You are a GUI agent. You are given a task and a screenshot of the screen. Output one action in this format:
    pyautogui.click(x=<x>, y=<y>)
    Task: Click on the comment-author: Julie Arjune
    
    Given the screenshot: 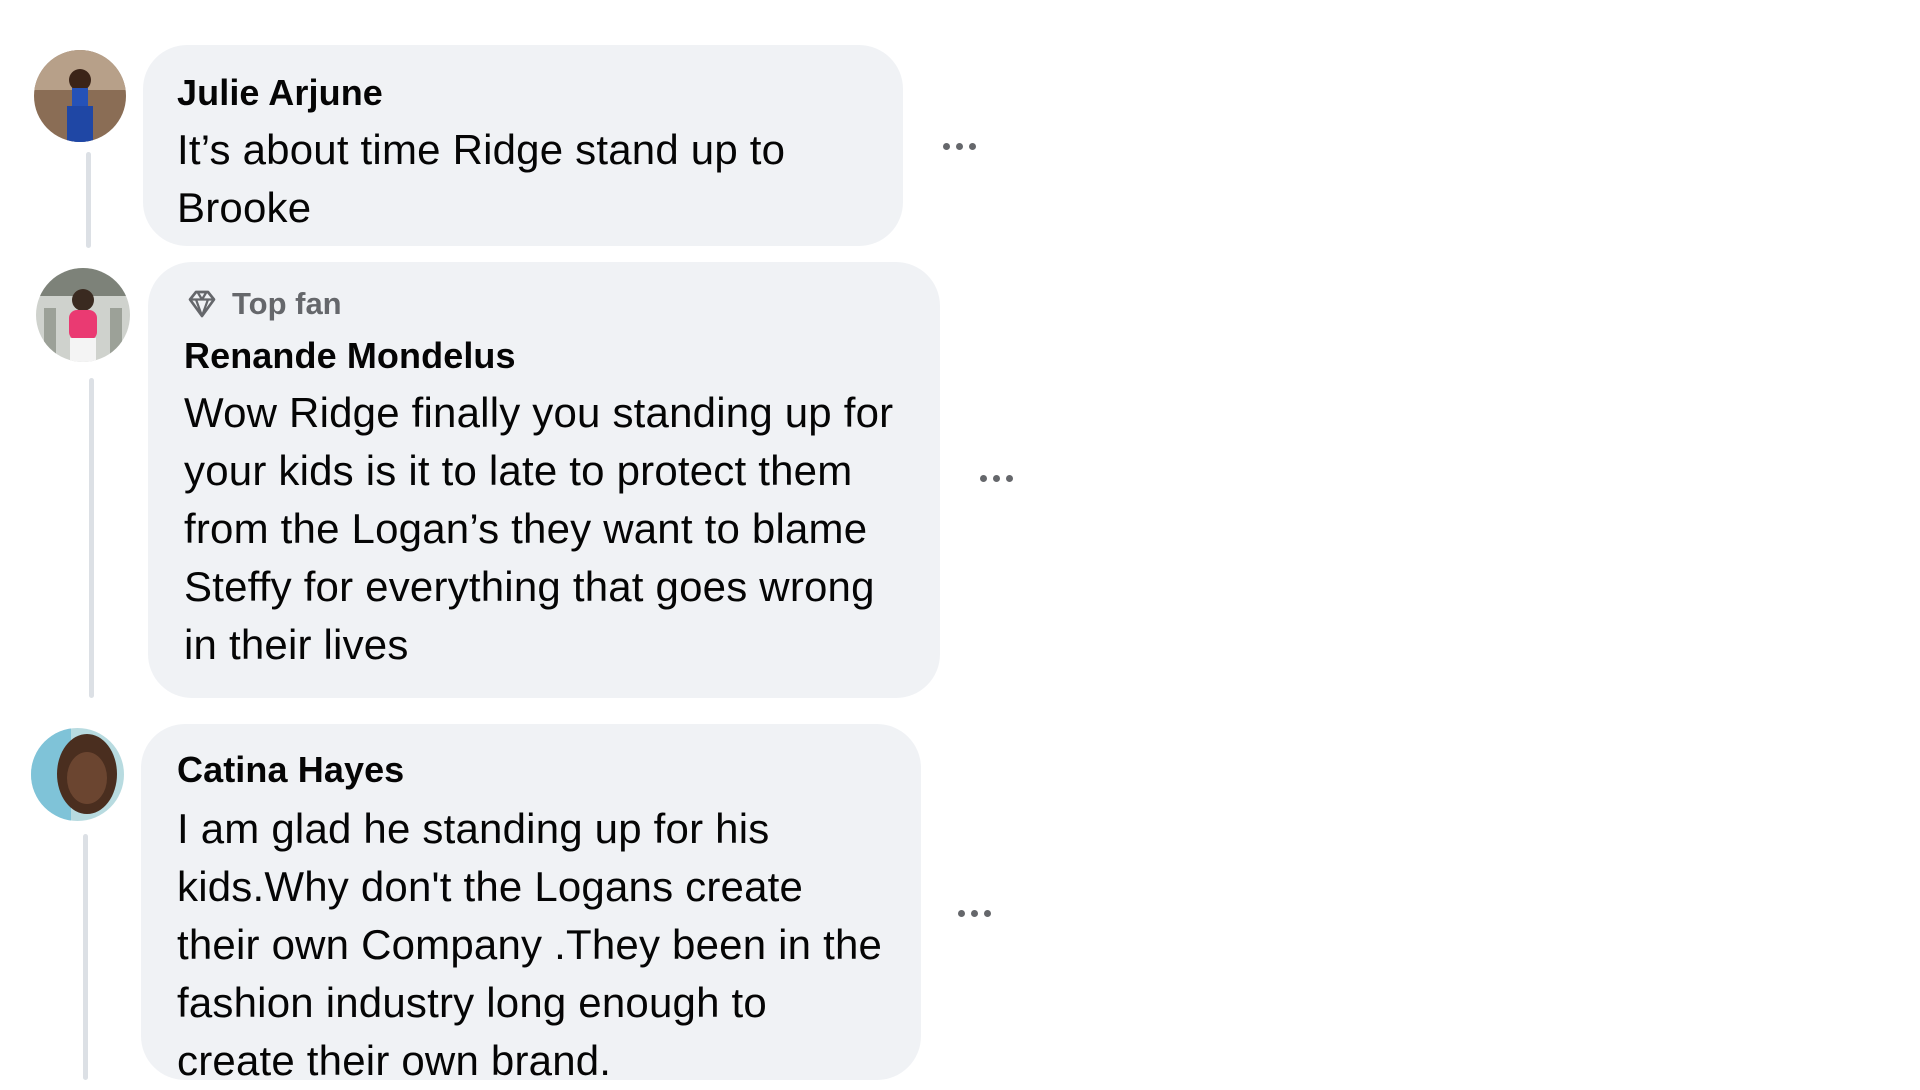 What is the action you would take?
    pyautogui.click(x=523, y=93)
    